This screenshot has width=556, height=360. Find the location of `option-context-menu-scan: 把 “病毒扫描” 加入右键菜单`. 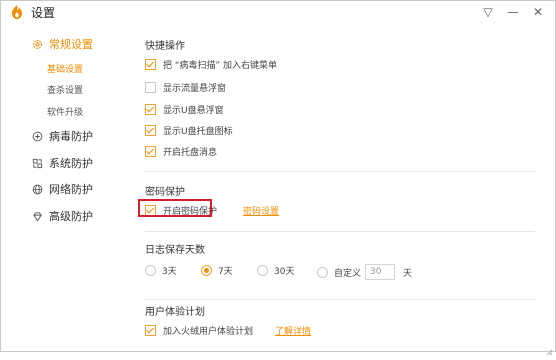

option-context-menu-scan: 把 “病毒扫描” 加入右键菜单 is located at coordinates (211, 64).